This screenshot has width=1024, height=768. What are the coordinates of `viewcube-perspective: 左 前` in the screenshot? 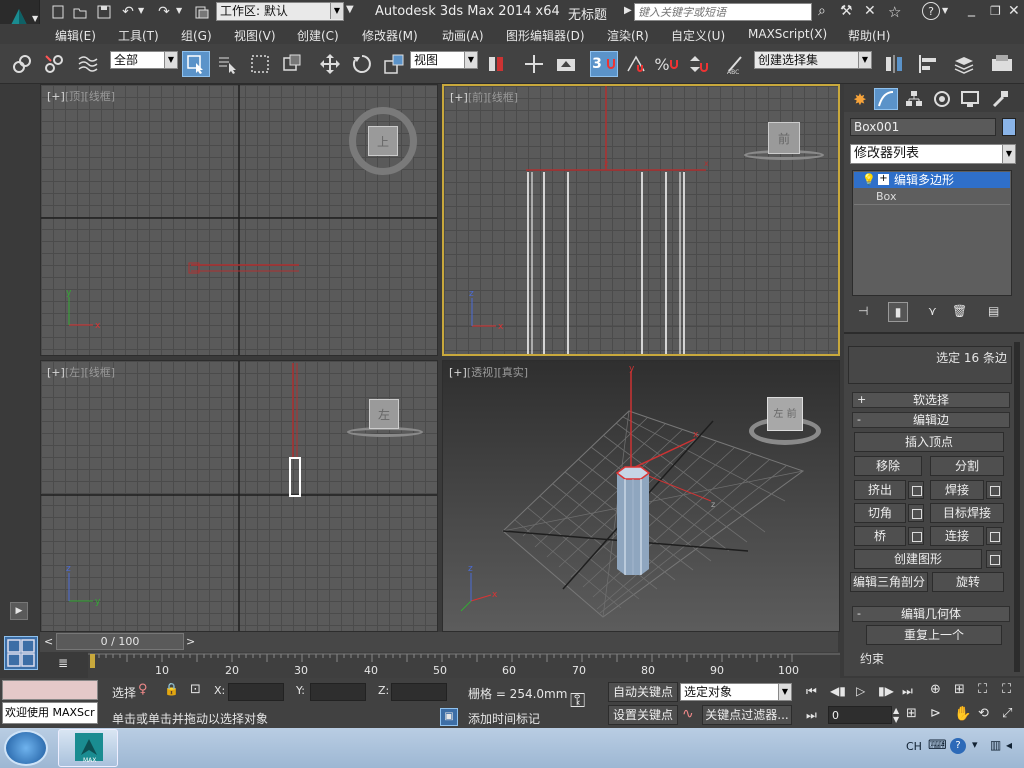 It's located at (785, 419).